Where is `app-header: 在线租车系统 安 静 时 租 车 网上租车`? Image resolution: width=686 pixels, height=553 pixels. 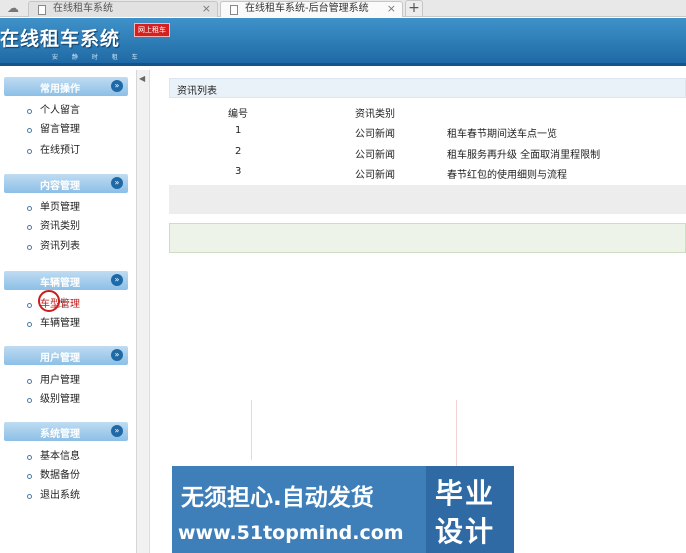
app-header: 在线租车系统 安 静 时 租 车 网上租车 is located at coordinates (343, 42).